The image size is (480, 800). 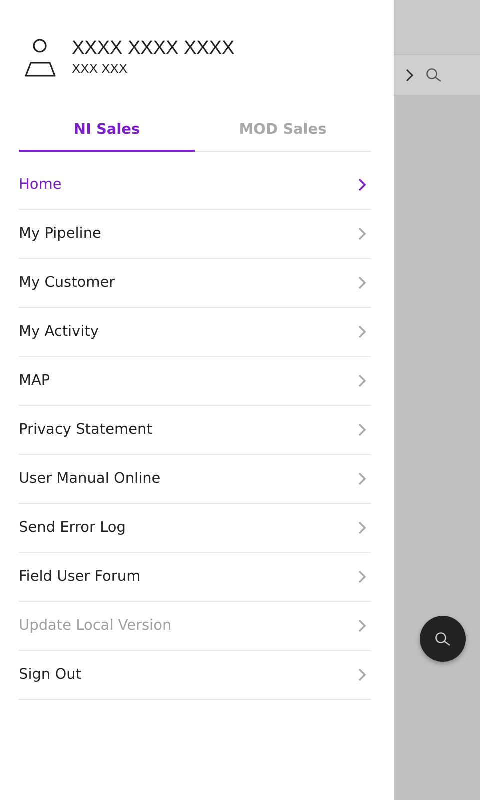 What do you see at coordinates (195, 675) in the screenshot?
I see `menu-item: Sign Out` at bounding box center [195, 675].